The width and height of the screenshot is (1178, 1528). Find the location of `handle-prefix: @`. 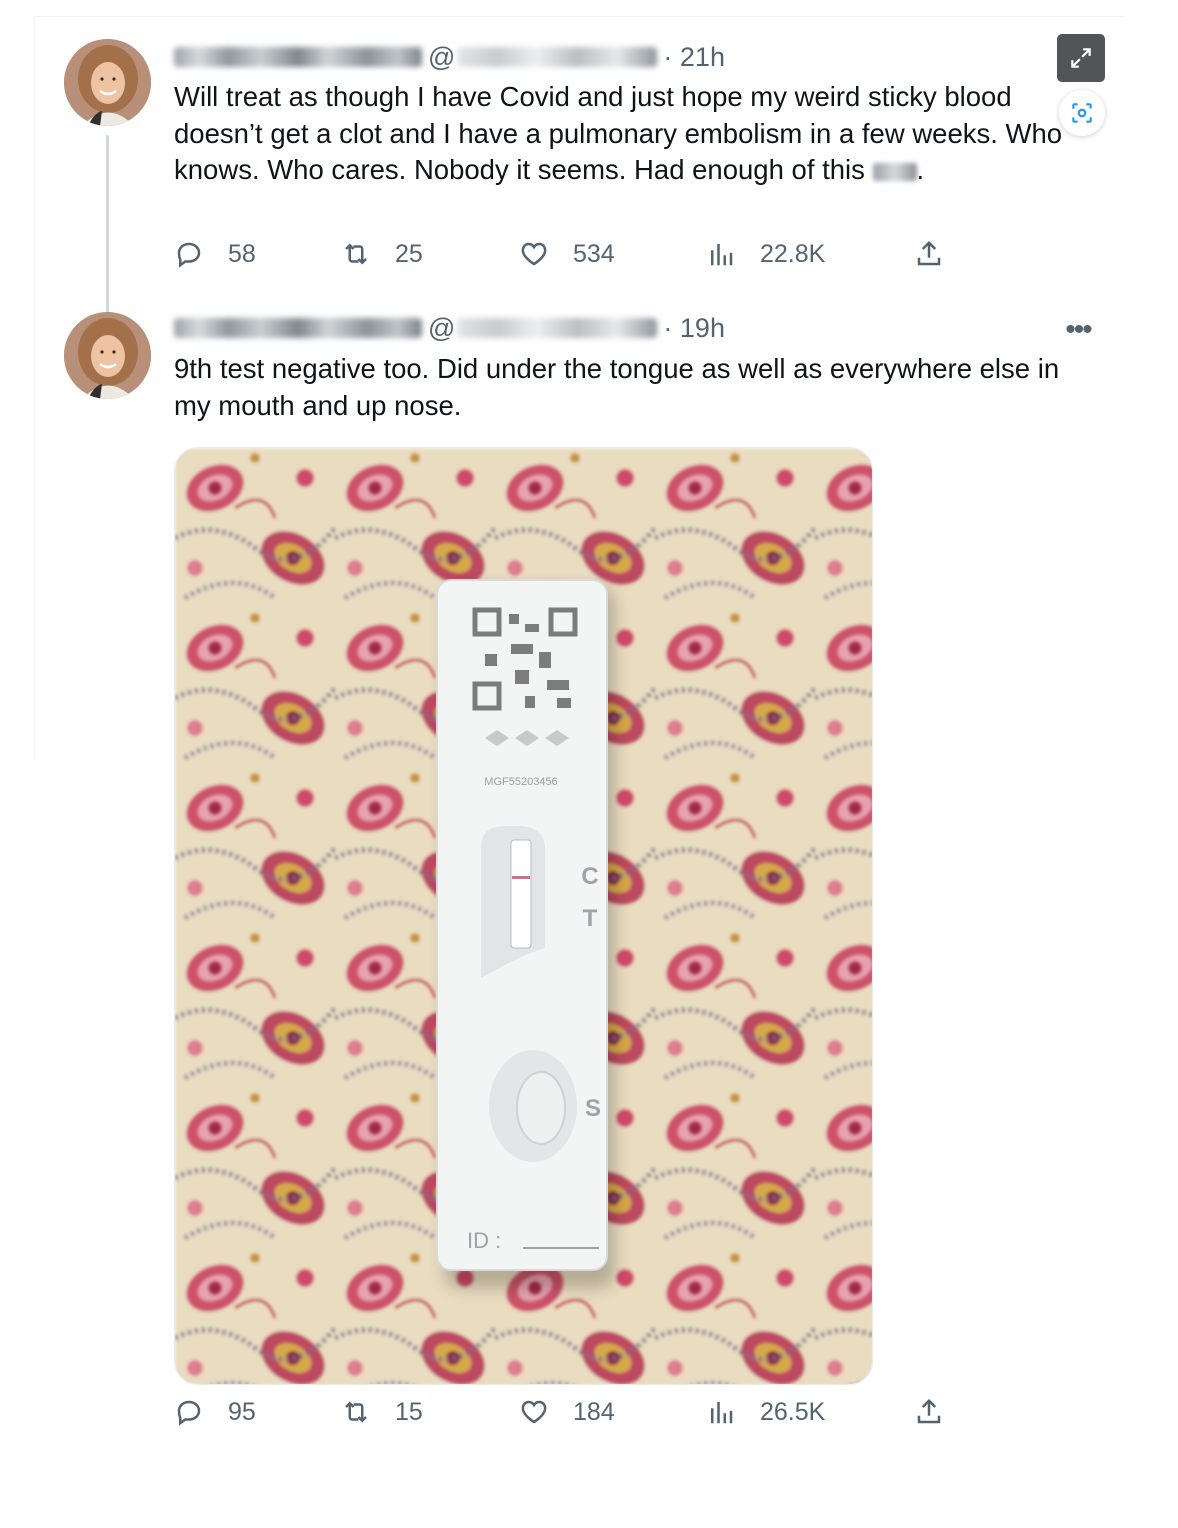

handle-prefix: @ is located at coordinates (441, 328).